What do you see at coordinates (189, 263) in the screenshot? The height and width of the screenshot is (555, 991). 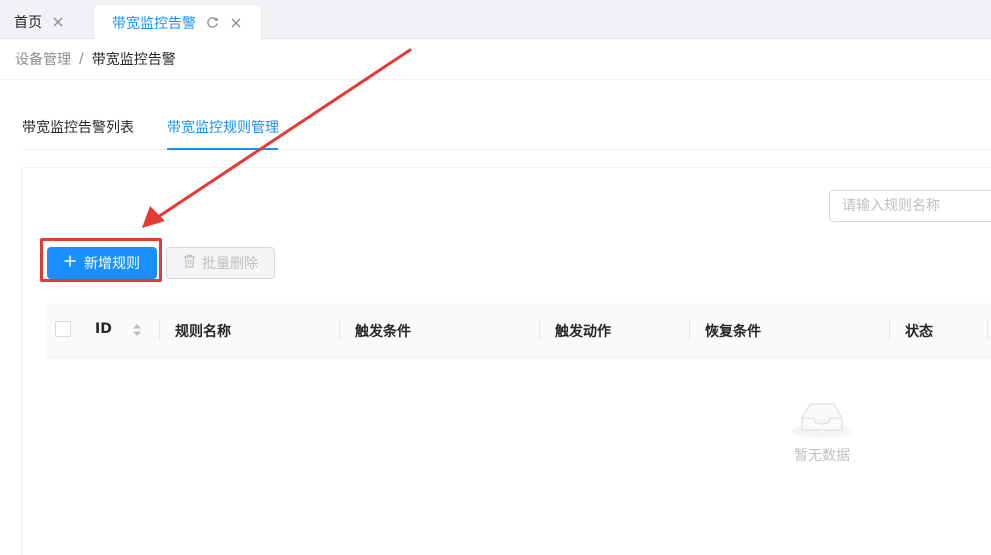 I see `trash-icon` at bounding box center [189, 263].